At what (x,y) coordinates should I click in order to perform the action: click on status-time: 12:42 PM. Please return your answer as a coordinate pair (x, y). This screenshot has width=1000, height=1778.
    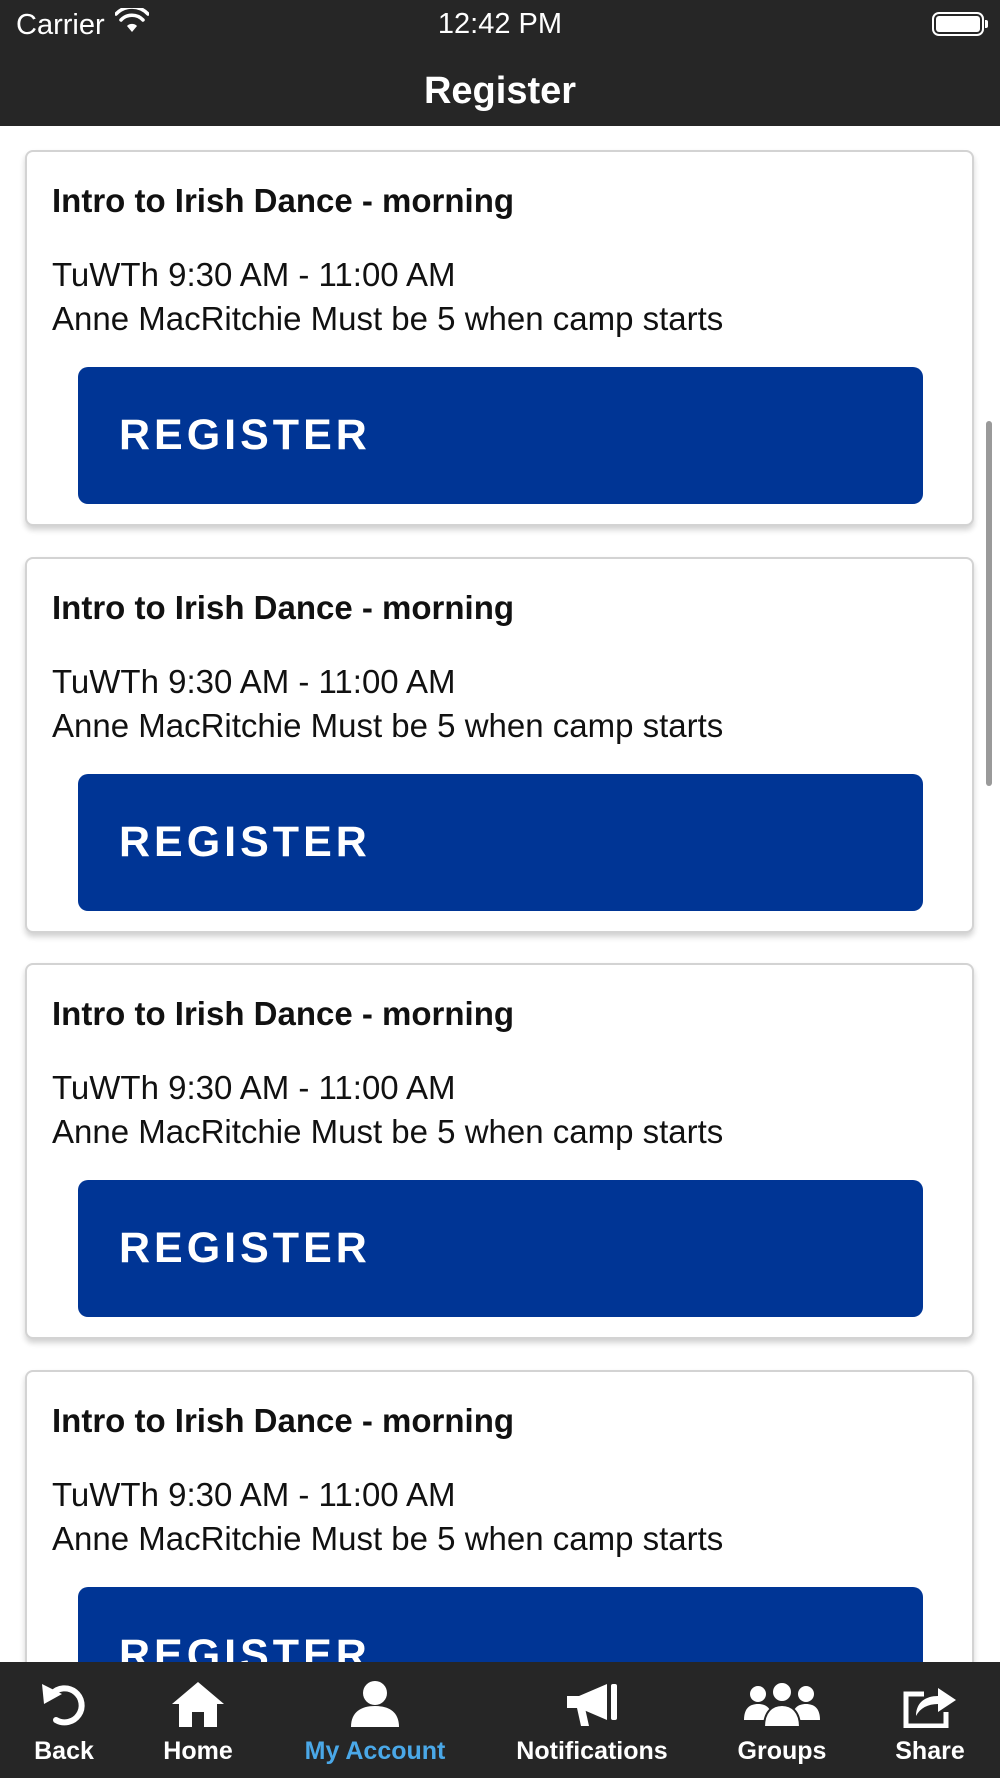
    Looking at the image, I should click on (500, 24).